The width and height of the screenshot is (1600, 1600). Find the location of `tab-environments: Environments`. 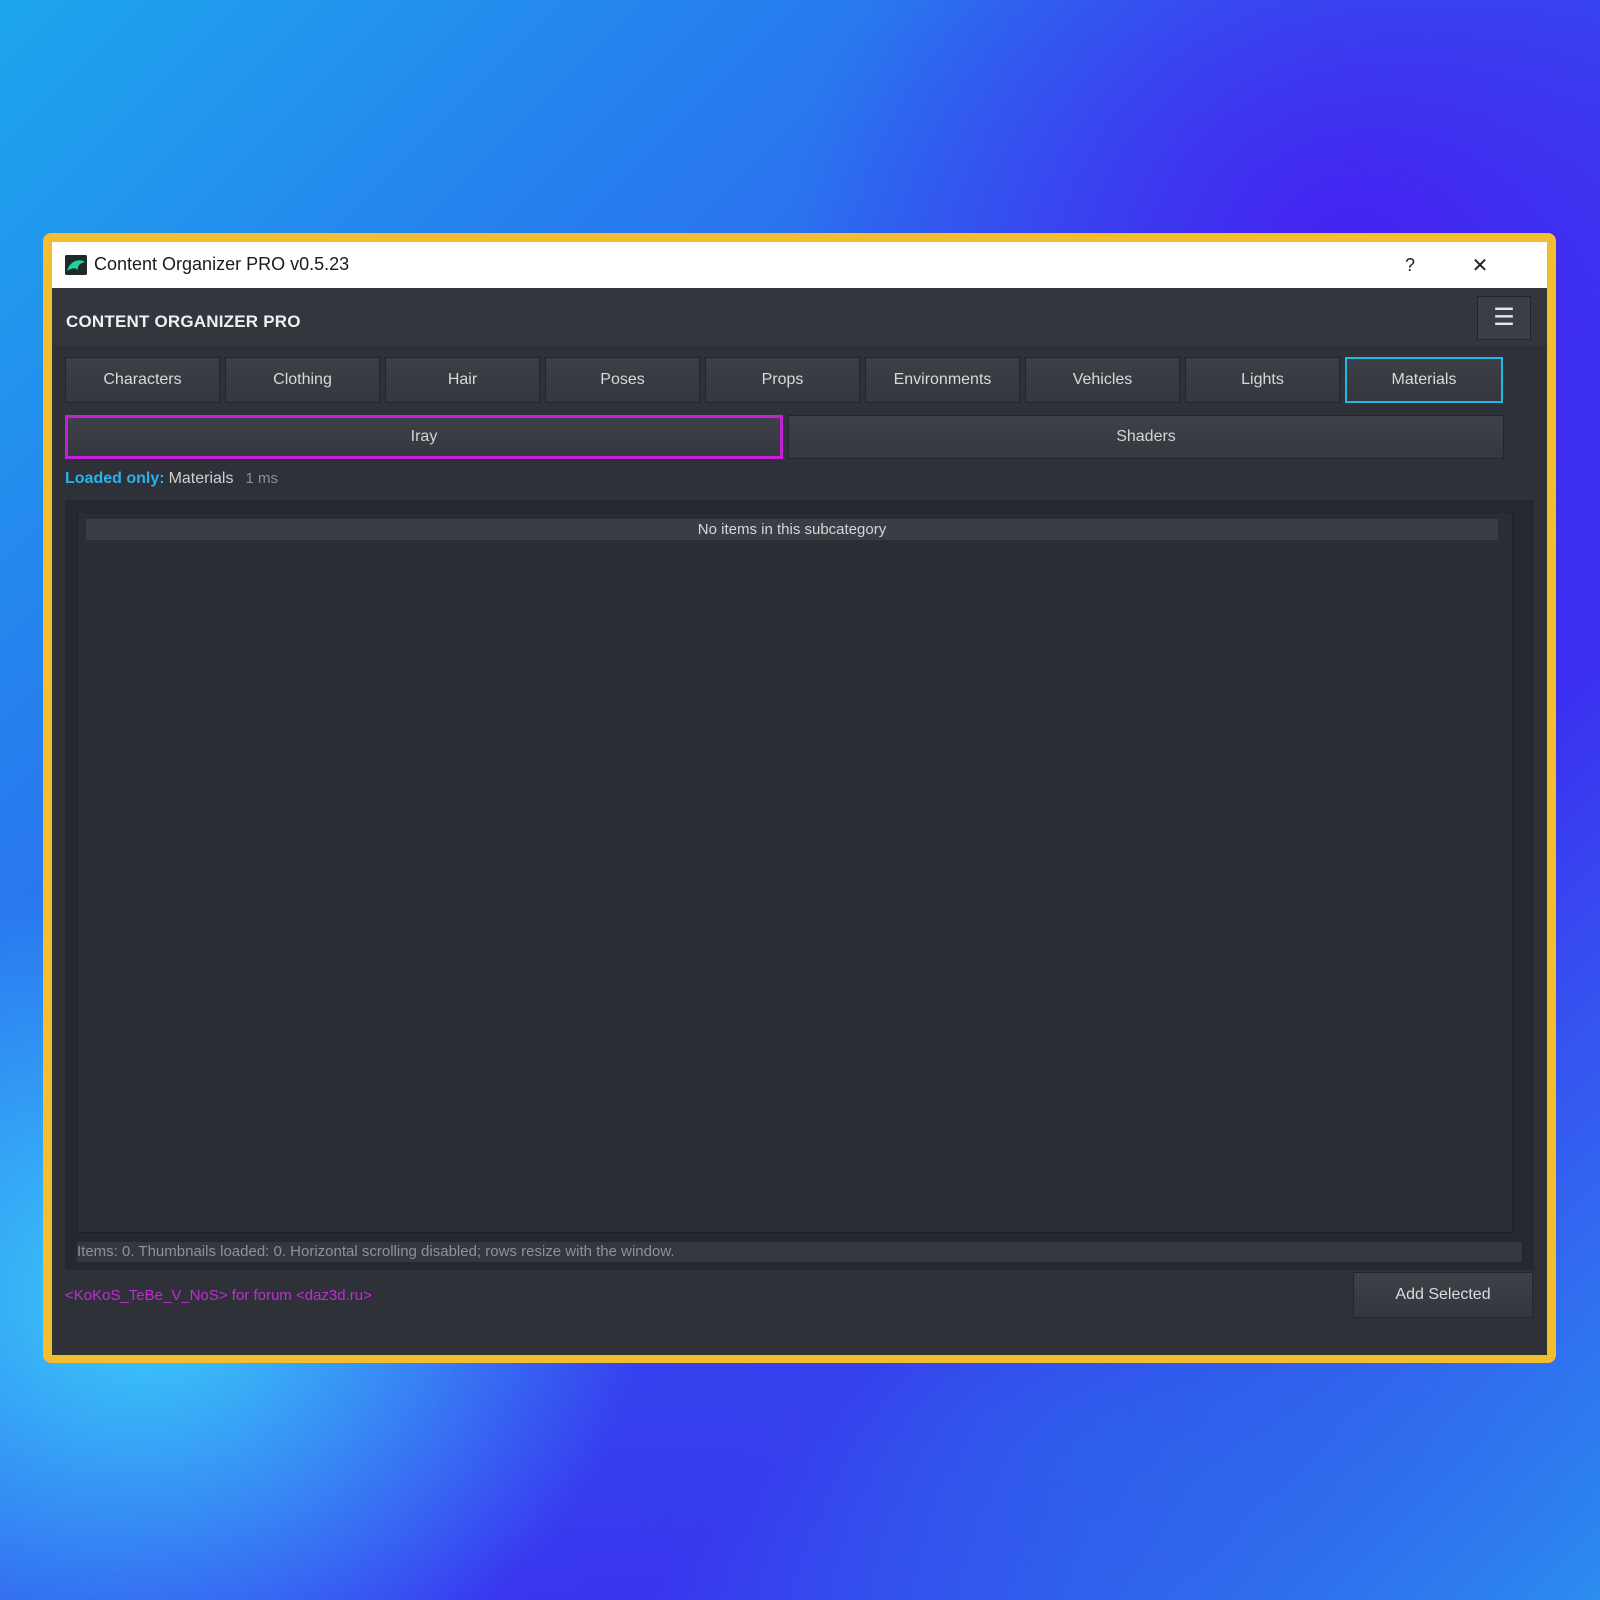

tab-environments: Environments is located at coordinates (942, 380).